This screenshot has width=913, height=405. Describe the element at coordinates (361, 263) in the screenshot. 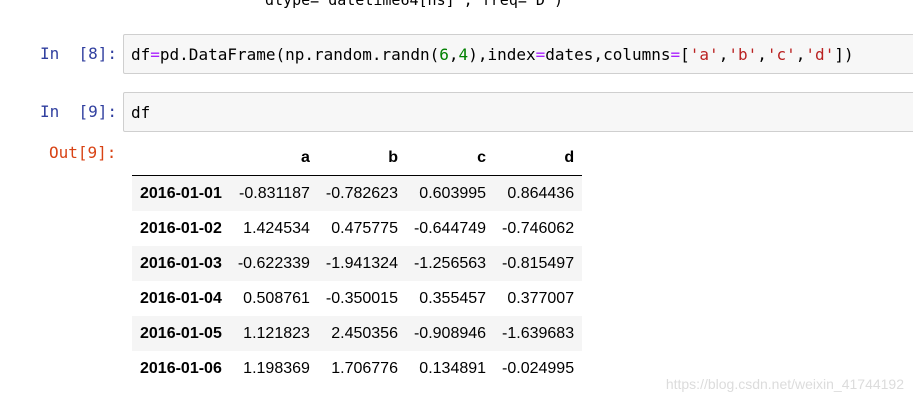

I see `table-cell: -1.941324` at that location.